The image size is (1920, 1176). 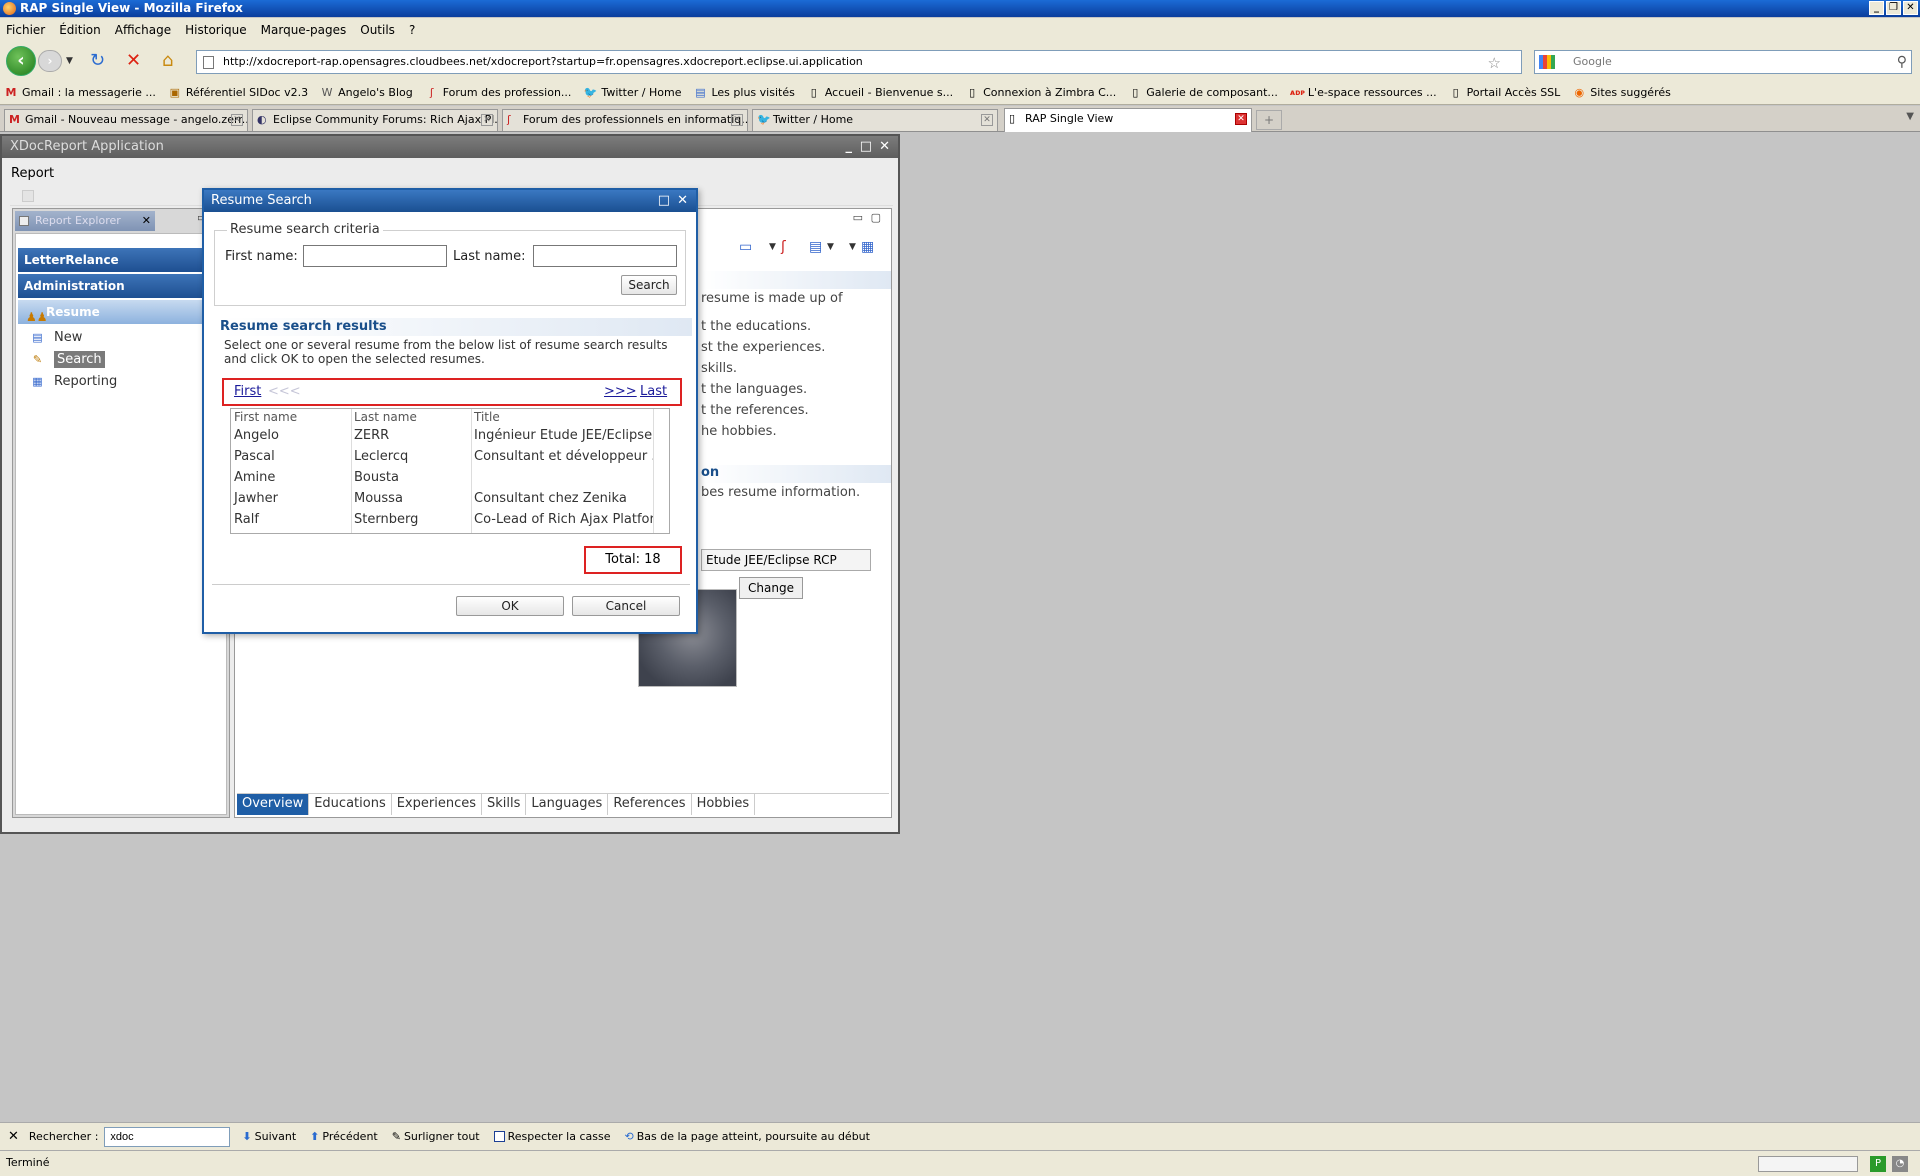 I want to click on table-row: Angelo ZERR Ingénieur Etude JEE/Eclipse, so click(x=450, y=435).